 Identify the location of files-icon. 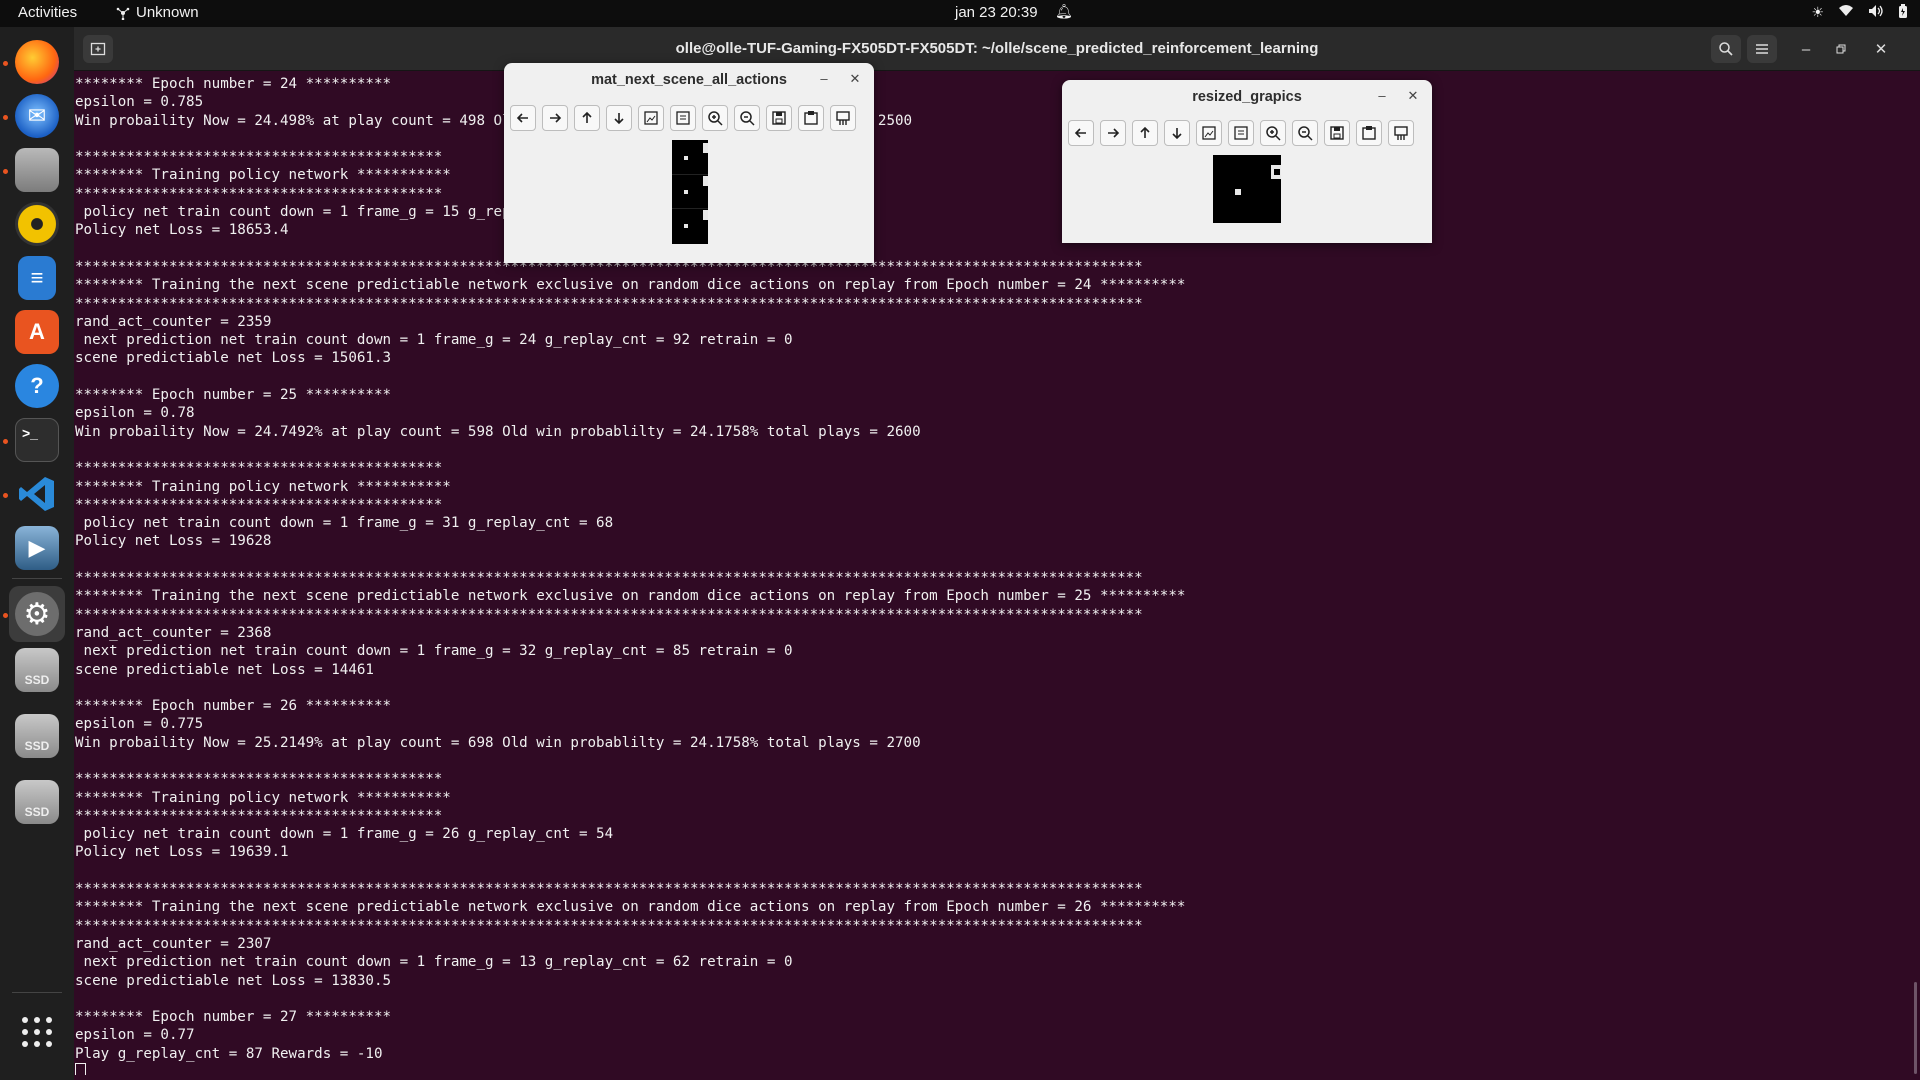
(37, 170).